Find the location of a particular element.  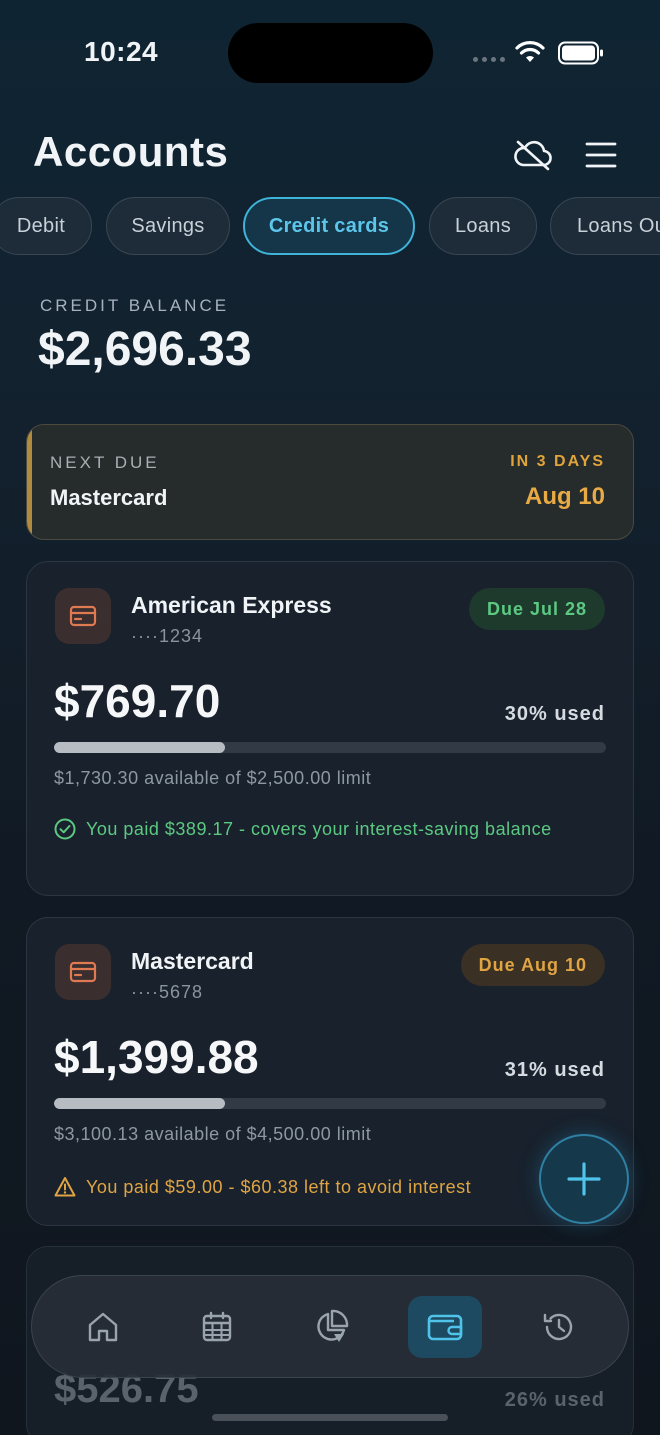

bottom-navigation is located at coordinates (330, 1326).